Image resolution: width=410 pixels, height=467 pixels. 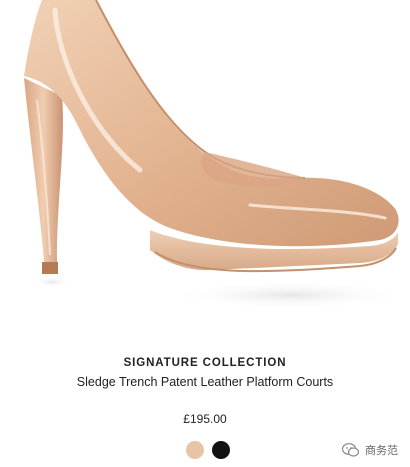 What do you see at coordinates (208, 450) in the screenshot?
I see `color-swatches` at bounding box center [208, 450].